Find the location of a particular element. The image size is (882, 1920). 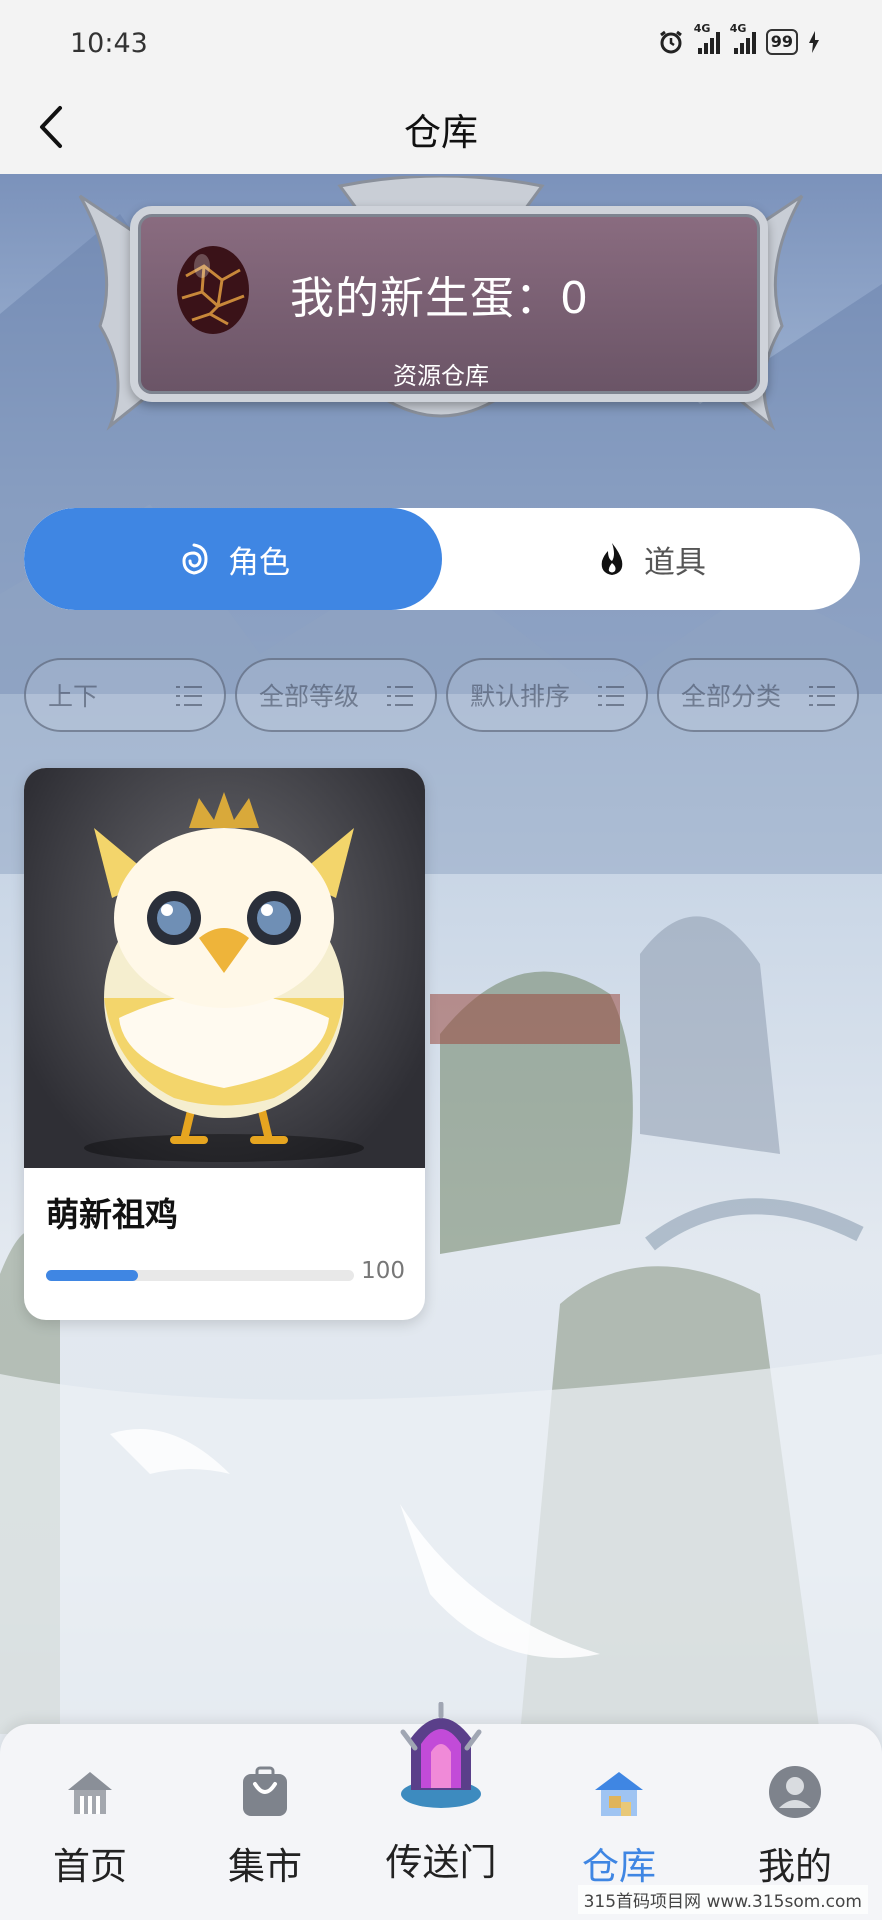

progress-value: 100 is located at coordinates (383, 1271).